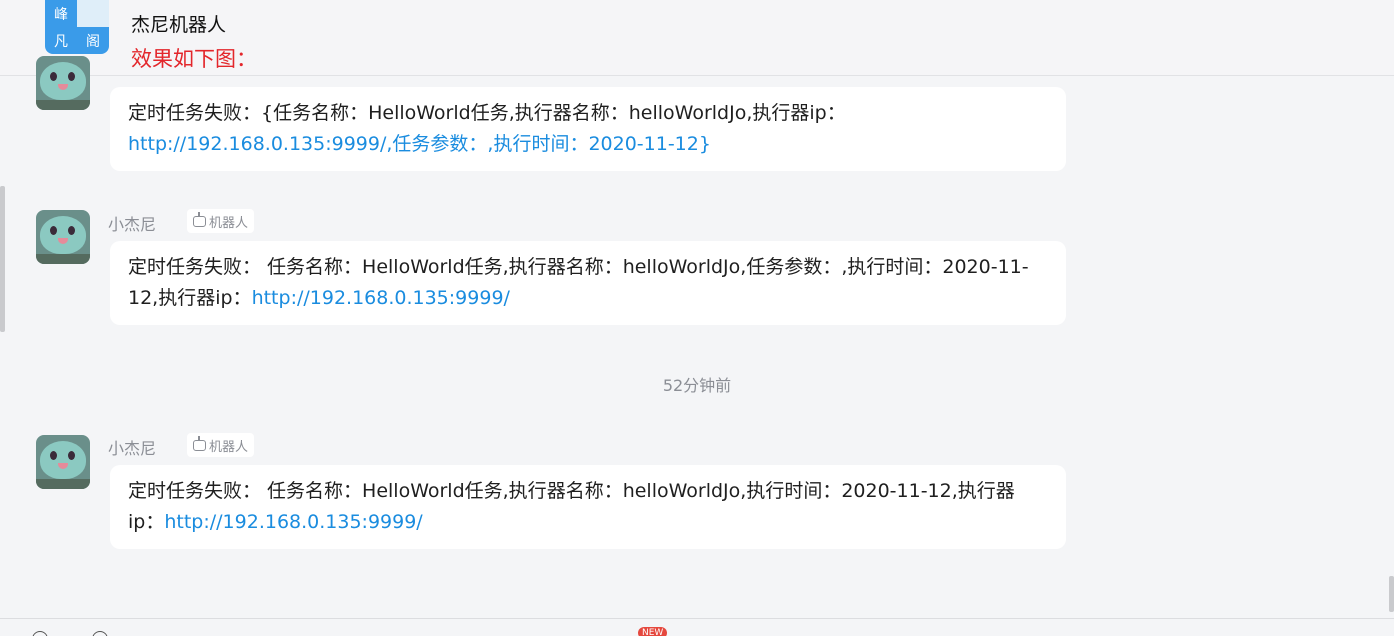  What do you see at coordinates (179, 25) in the screenshot?
I see `robot-title: 杰尼机器人` at bounding box center [179, 25].